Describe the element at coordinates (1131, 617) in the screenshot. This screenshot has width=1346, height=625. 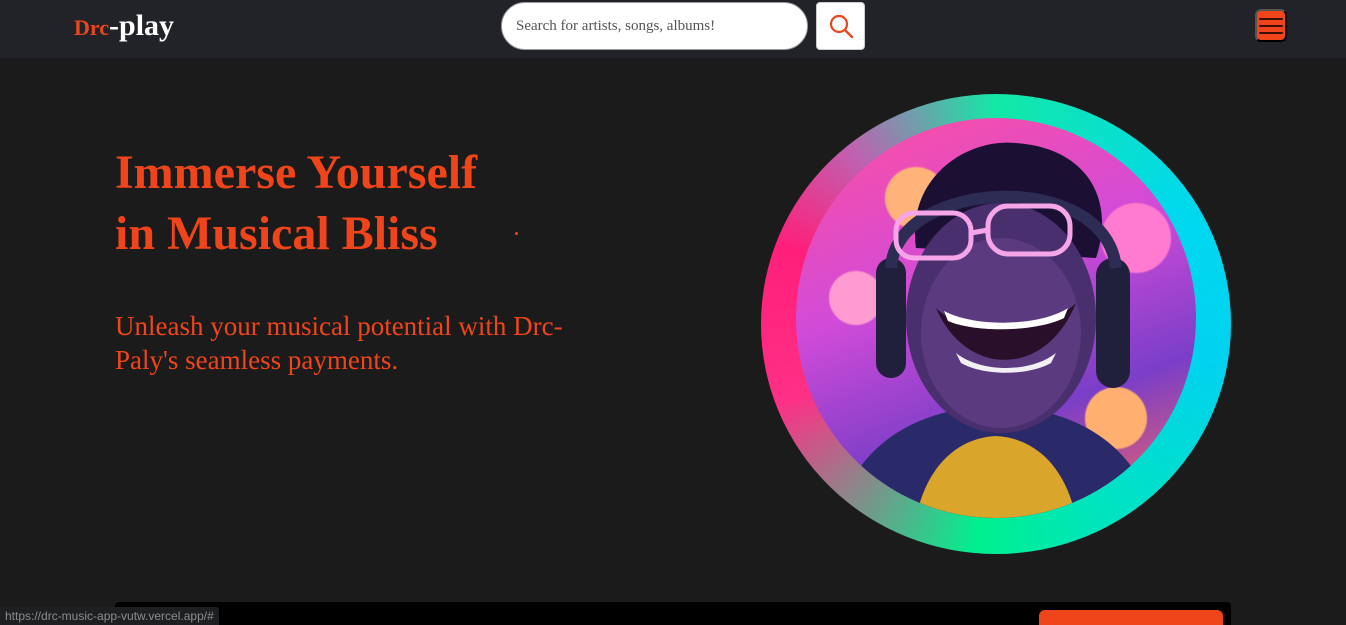
I see `bottom-action-button` at that location.